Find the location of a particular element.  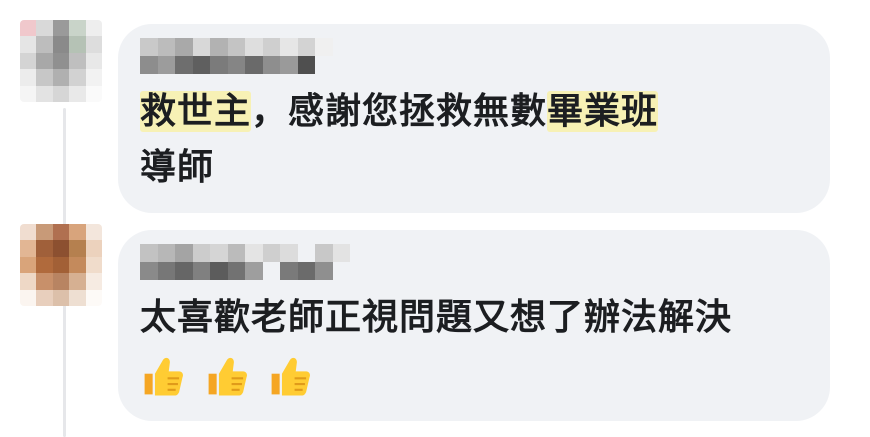

comment-text-segment: 導師 is located at coordinates (177, 167).